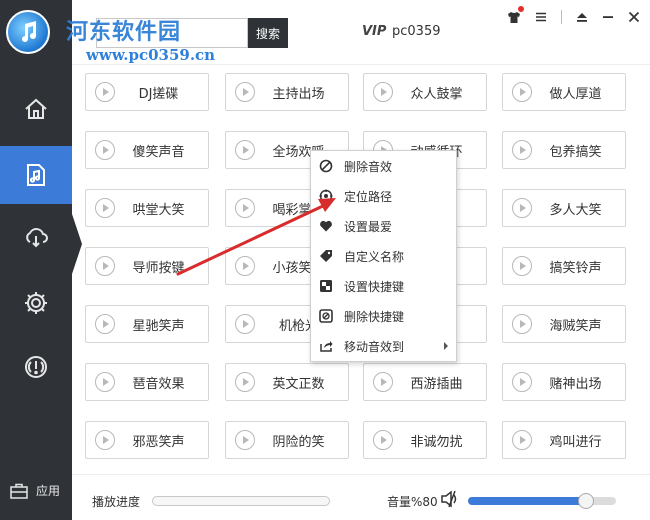 The width and height of the screenshot is (650, 520). Describe the element at coordinates (383, 286) in the screenshot. I see `context-menu-item: 设置快捷键` at that location.